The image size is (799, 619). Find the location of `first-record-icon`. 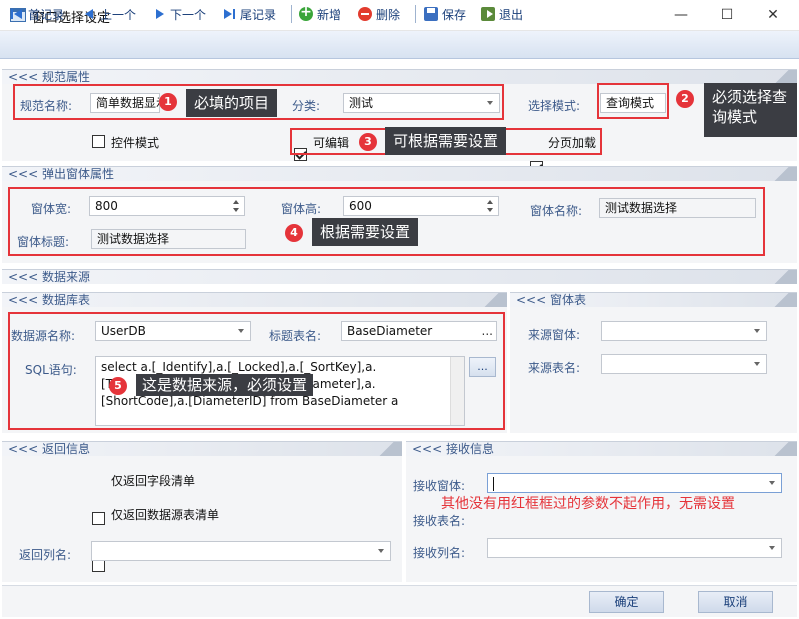

first-record-icon is located at coordinates (17, 14).